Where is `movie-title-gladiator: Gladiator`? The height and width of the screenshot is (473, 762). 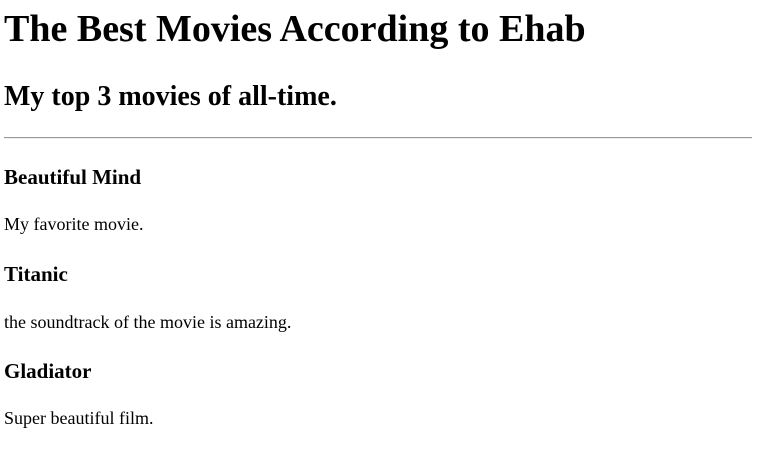
movie-title-gladiator: Gladiator is located at coordinates (48, 371).